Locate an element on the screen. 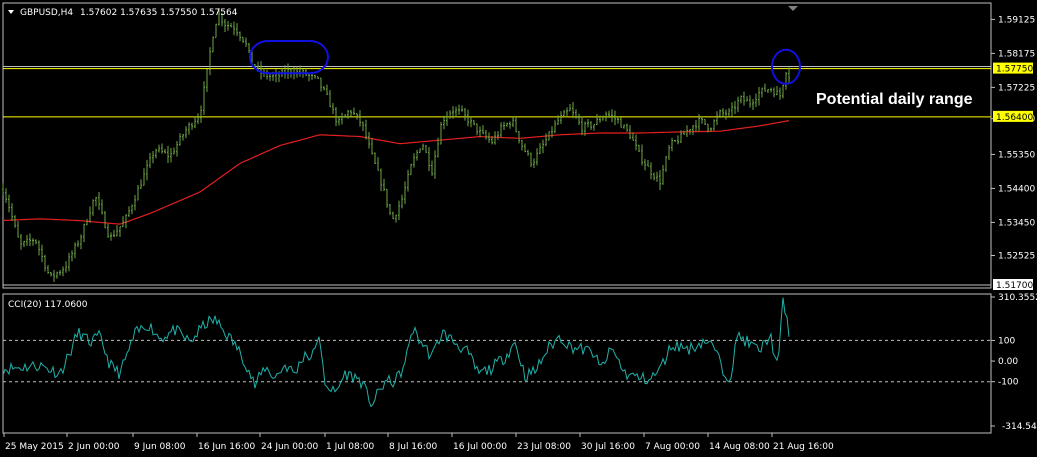 This screenshot has height=457, width=1037. time-tick-label: 14 Aug 08:00 is located at coordinates (739, 447).